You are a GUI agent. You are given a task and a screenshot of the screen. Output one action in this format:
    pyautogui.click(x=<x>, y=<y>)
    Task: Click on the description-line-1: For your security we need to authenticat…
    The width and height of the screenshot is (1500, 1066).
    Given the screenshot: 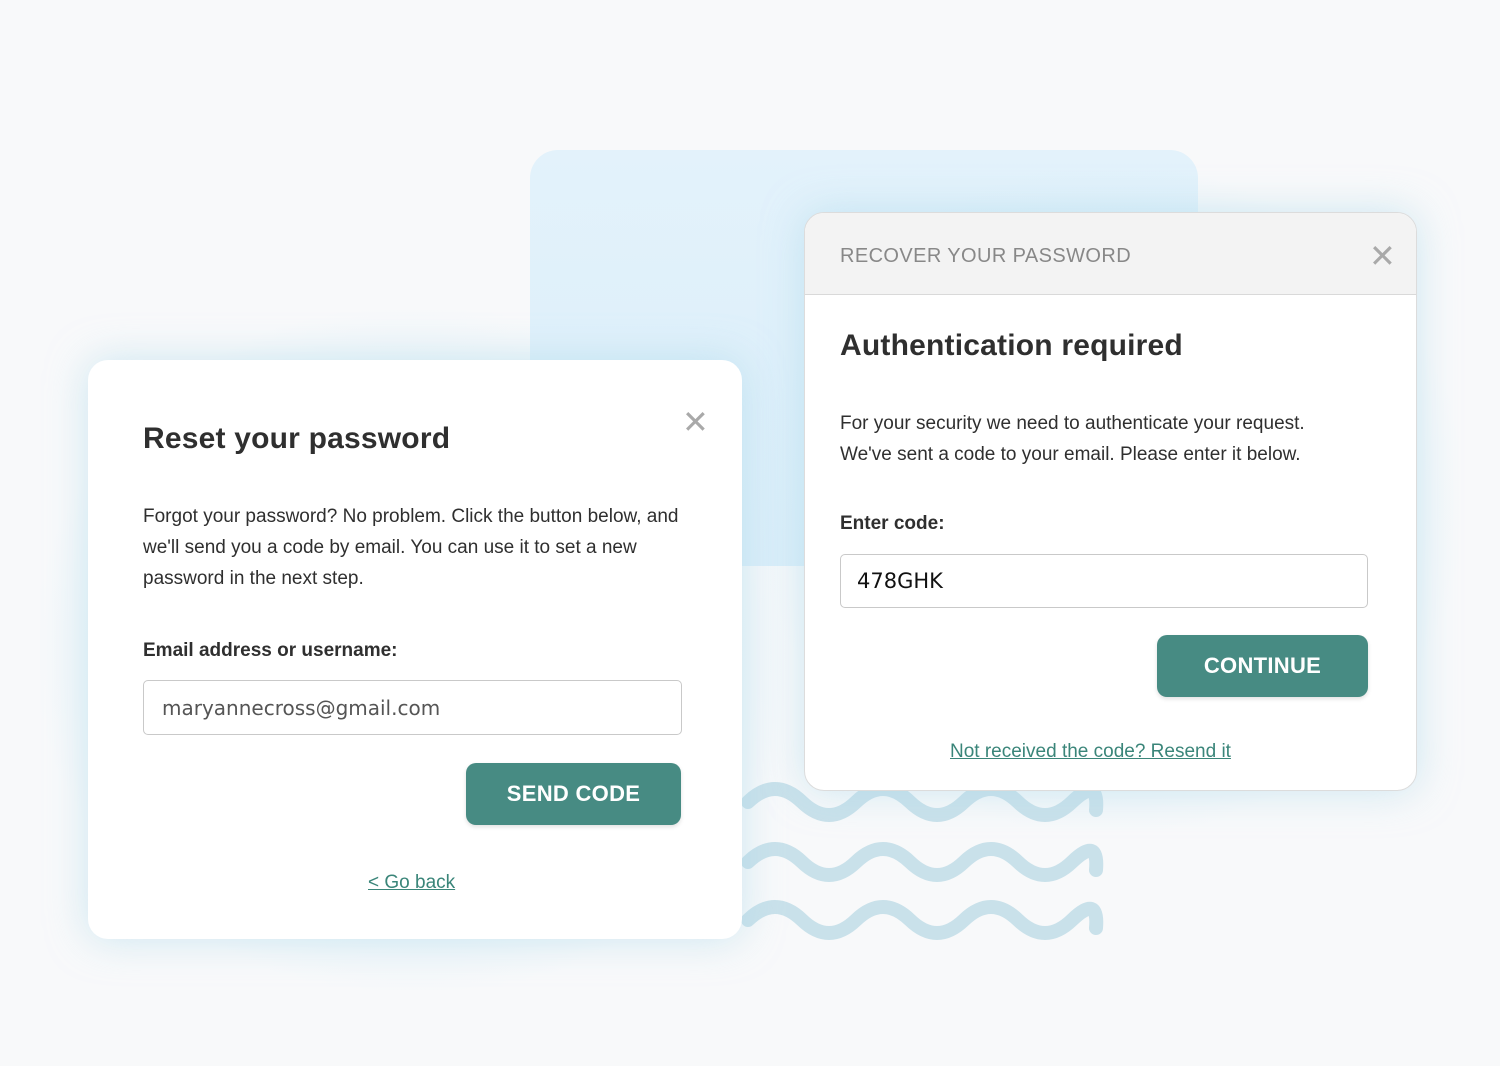 What is the action you would take?
    pyautogui.click(x=1072, y=423)
    